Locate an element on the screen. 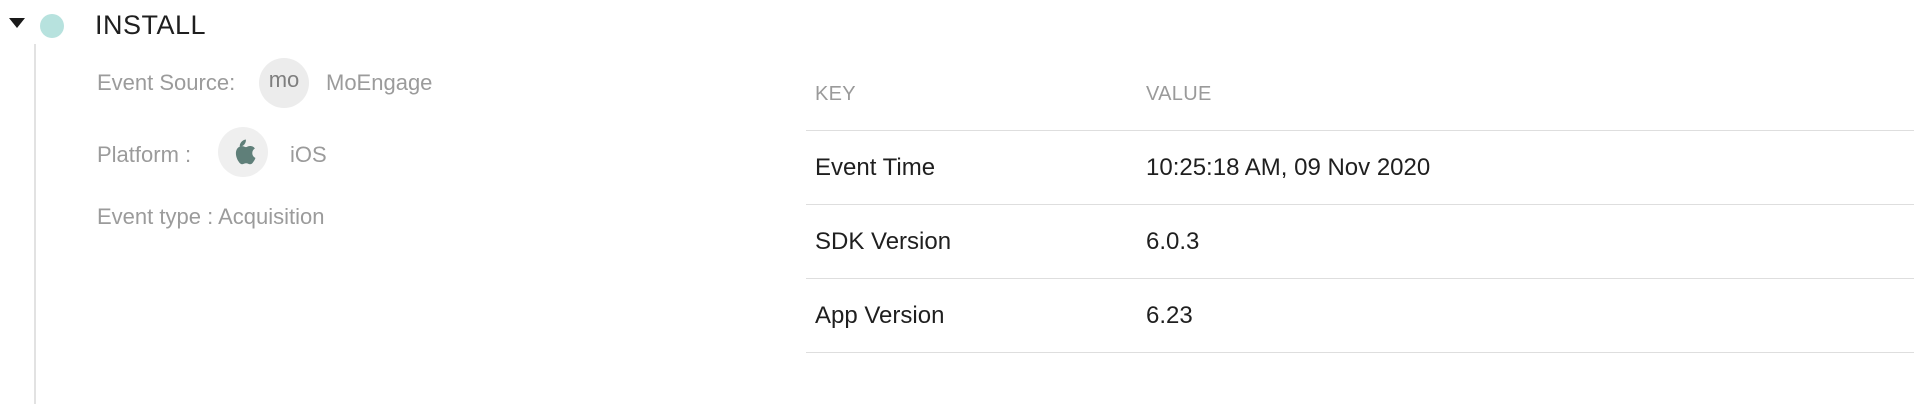  key-column-header: KEY is located at coordinates (835, 94).